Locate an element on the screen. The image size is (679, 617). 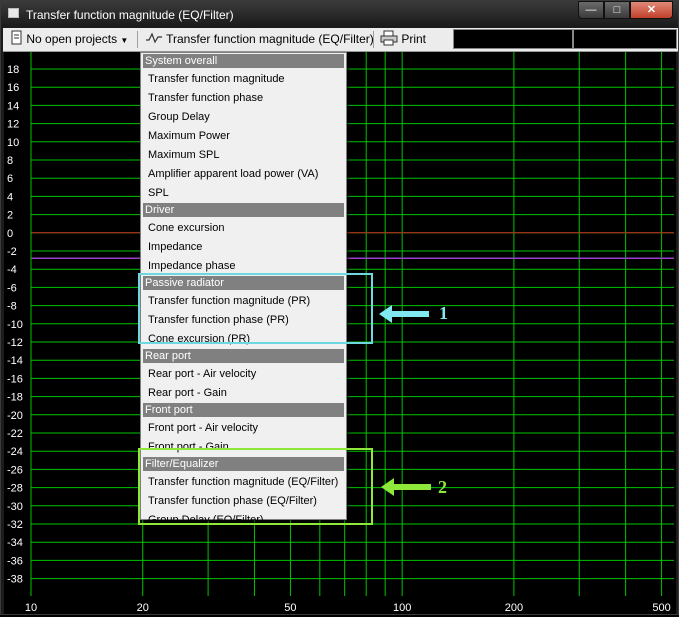
y-tick-label: 18 is located at coordinates (13, 70).